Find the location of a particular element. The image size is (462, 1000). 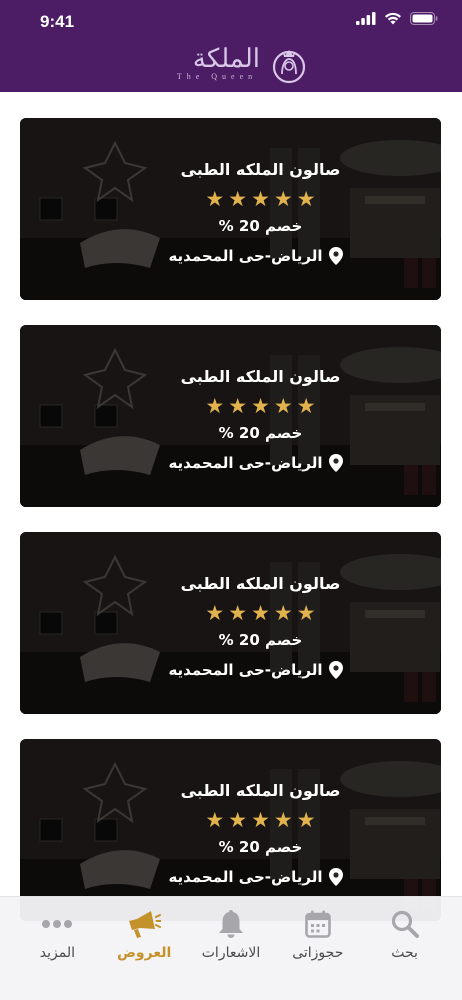

tab-notifications: الاشعارات is located at coordinates (231, 948).